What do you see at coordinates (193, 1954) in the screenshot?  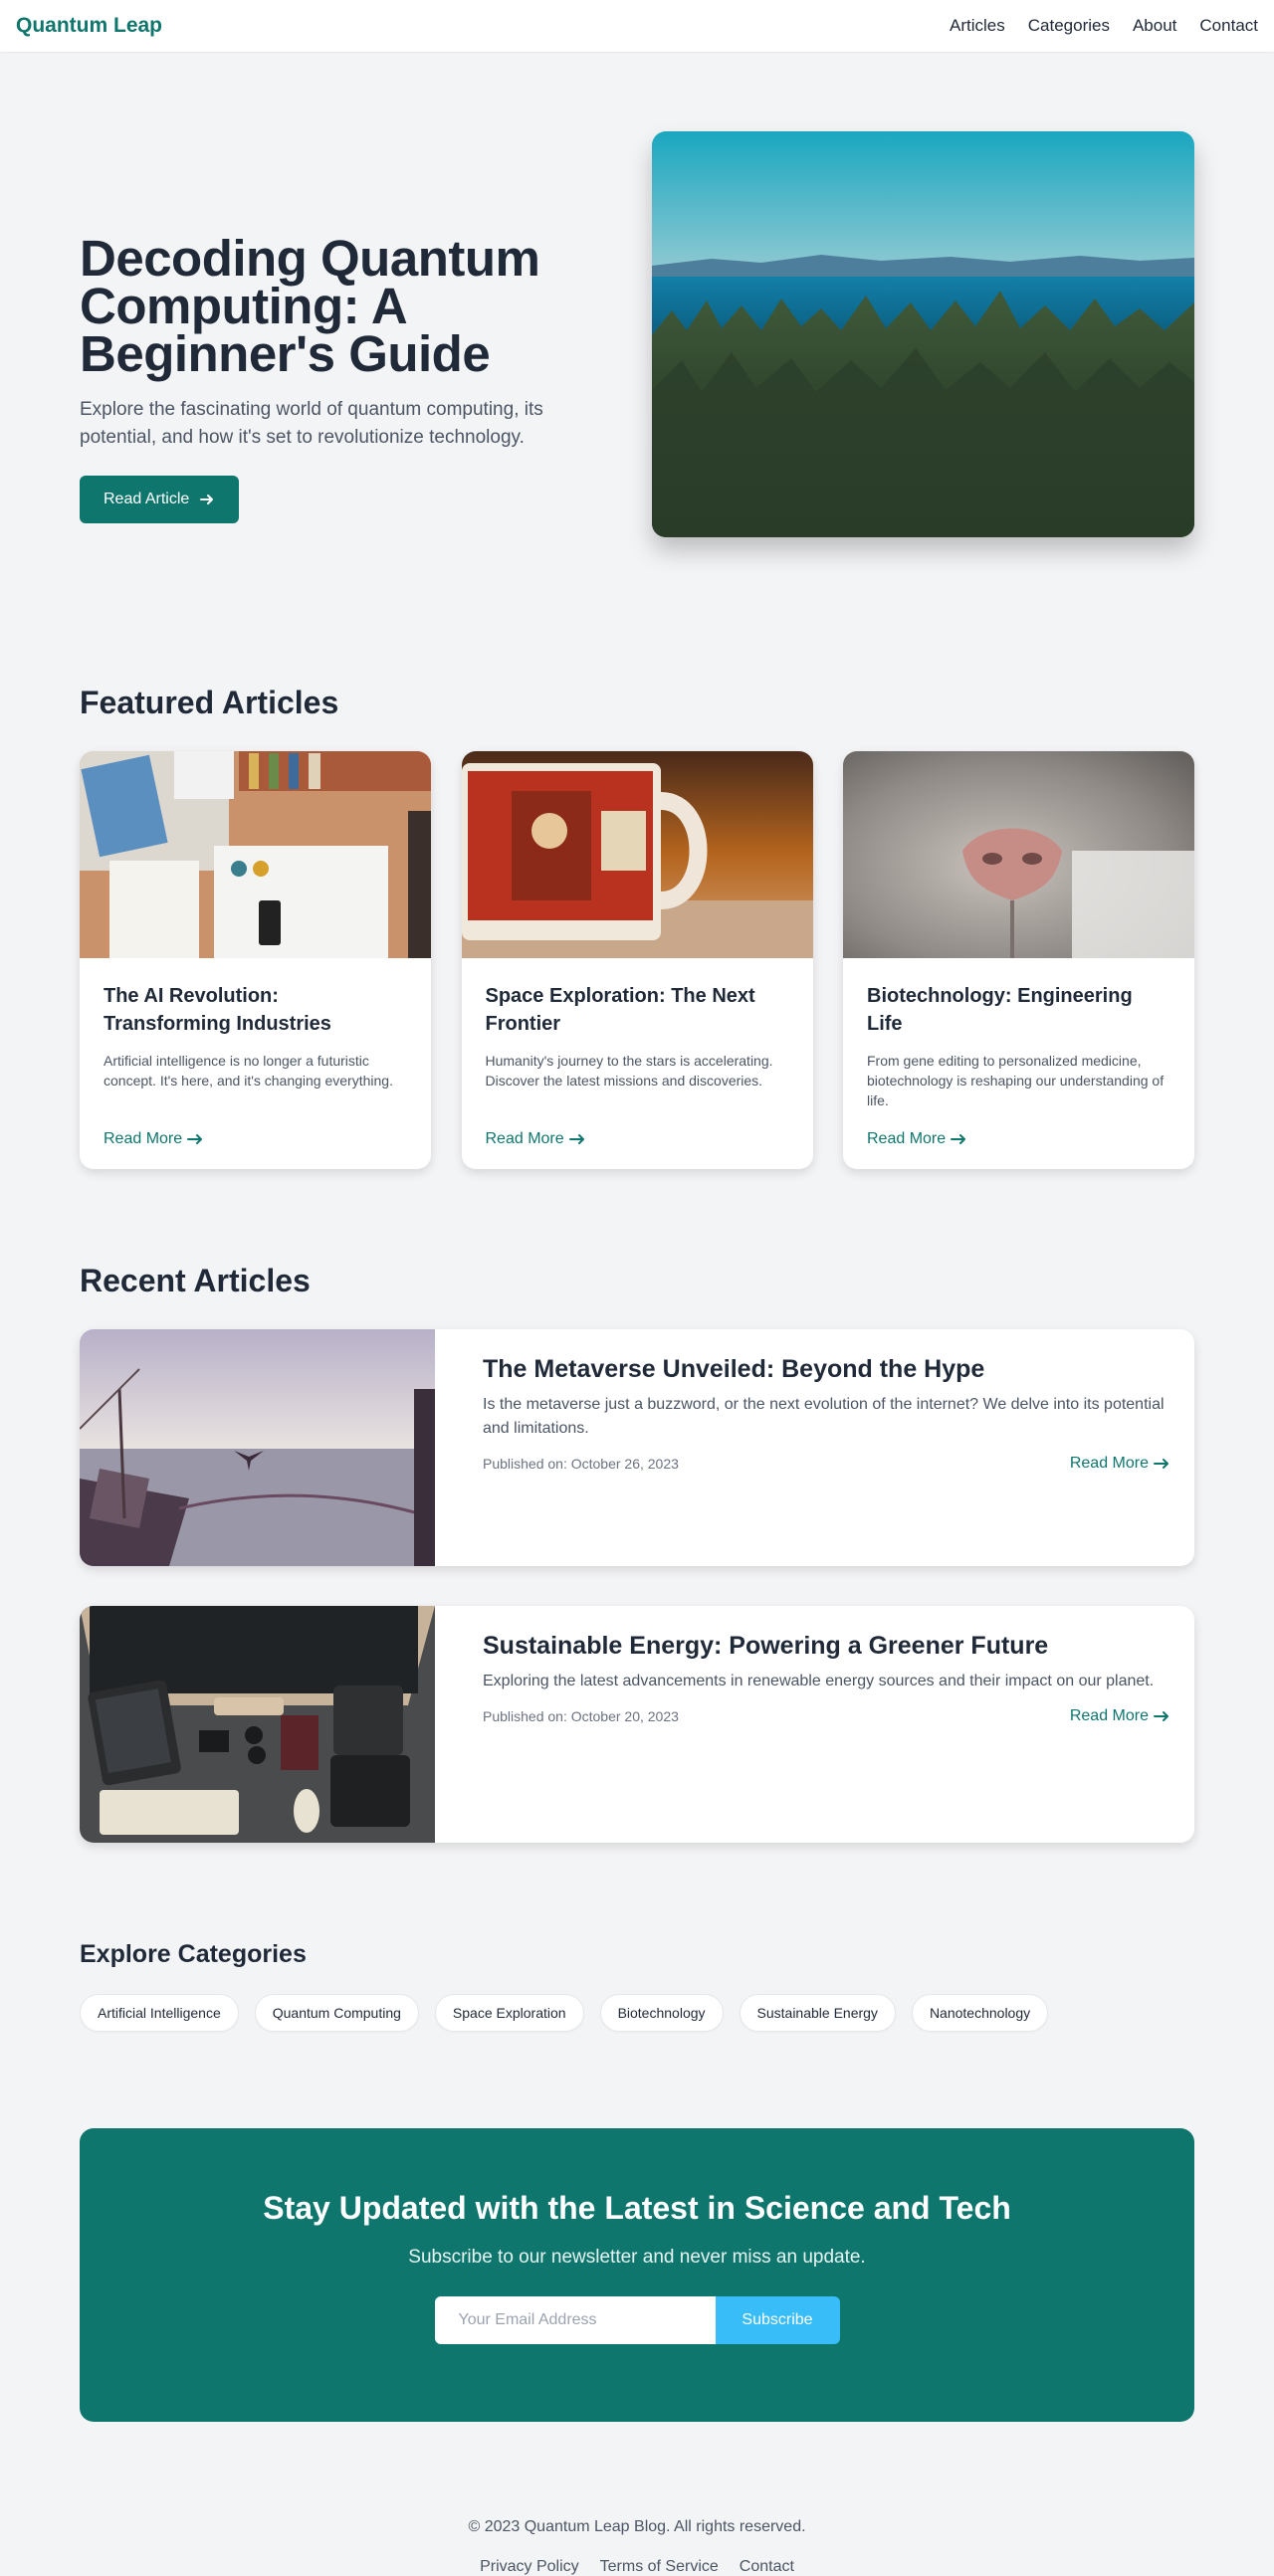 I see `categories-heading: Explore Categories` at bounding box center [193, 1954].